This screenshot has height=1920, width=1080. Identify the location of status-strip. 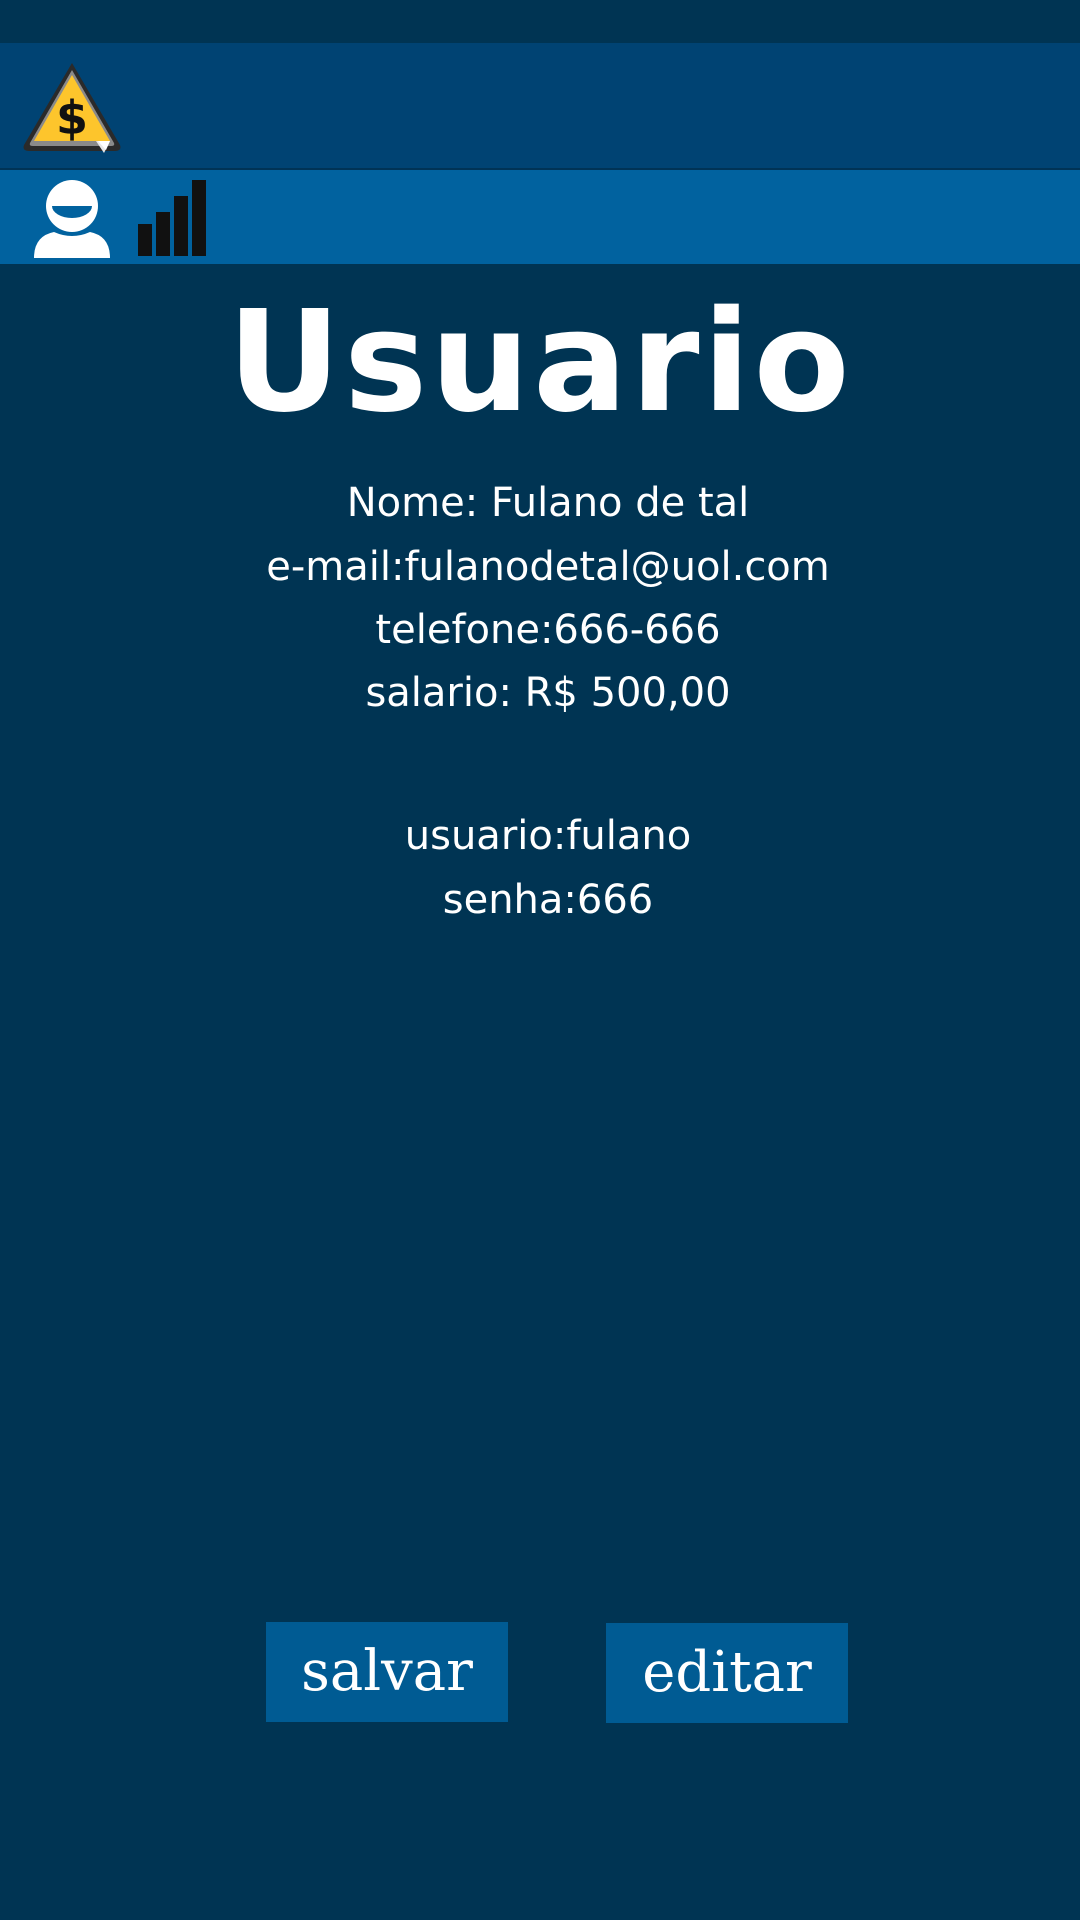
(540, 21).